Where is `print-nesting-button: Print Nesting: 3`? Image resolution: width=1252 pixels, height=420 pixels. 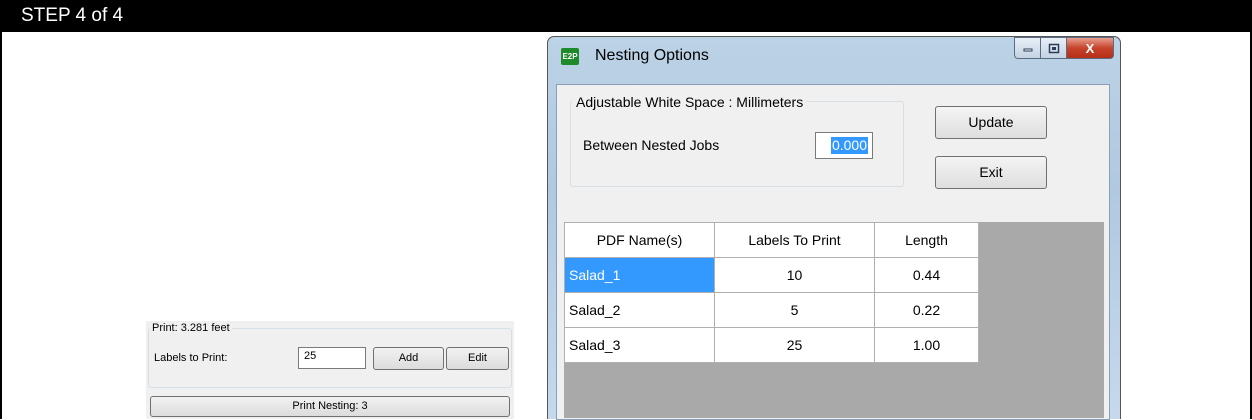 print-nesting-button: Print Nesting: 3 is located at coordinates (330, 406).